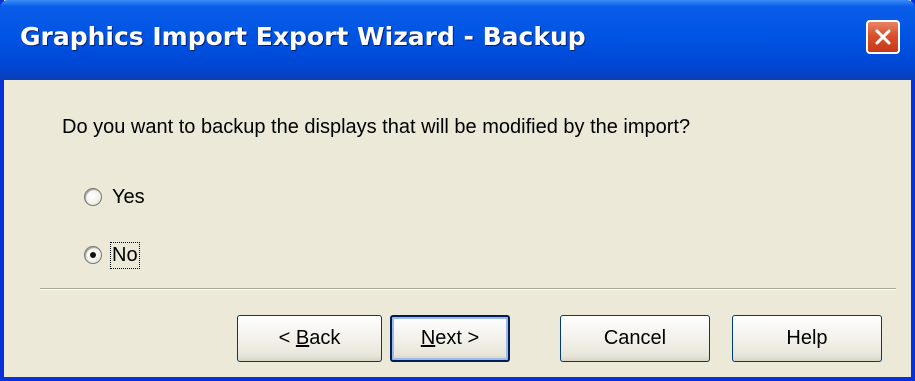  What do you see at coordinates (468, 289) in the screenshot?
I see `separator` at bounding box center [468, 289].